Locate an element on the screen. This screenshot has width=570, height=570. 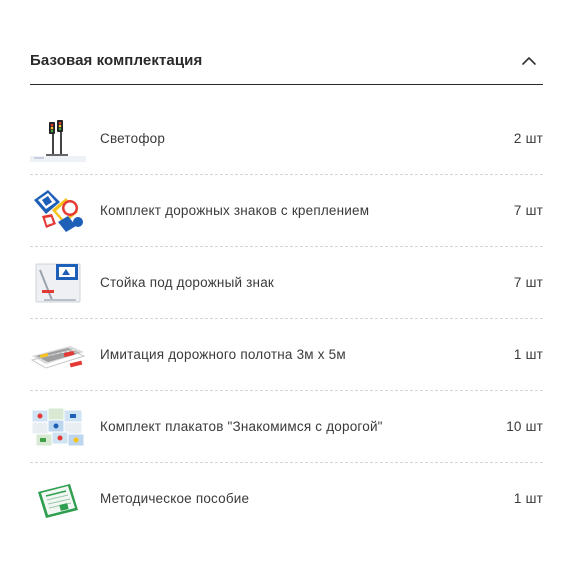
item-label: Стойка под дорожный знак is located at coordinates (187, 282).